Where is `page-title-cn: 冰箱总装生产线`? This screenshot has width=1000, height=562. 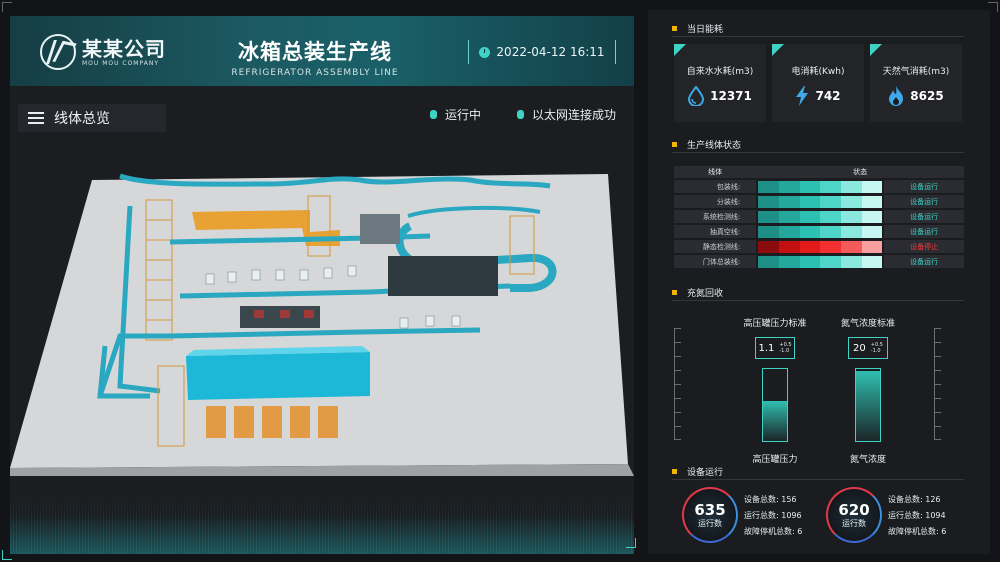
page-title-cn: 冰箱总装生产线 is located at coordinates (315, 52).